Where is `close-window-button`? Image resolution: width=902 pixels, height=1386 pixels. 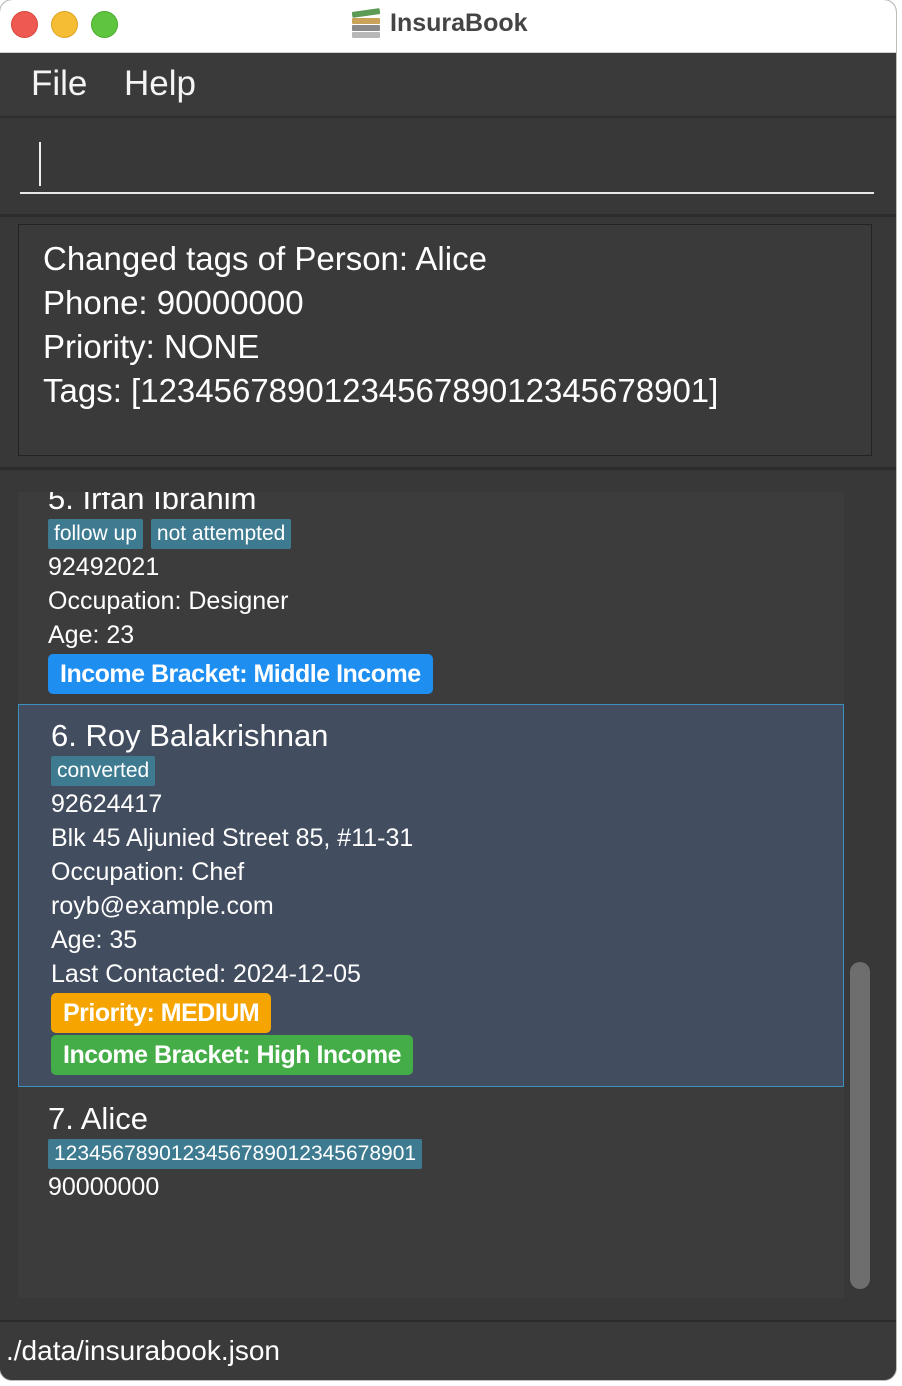
close-window-button is located at coordinates (24, 24).